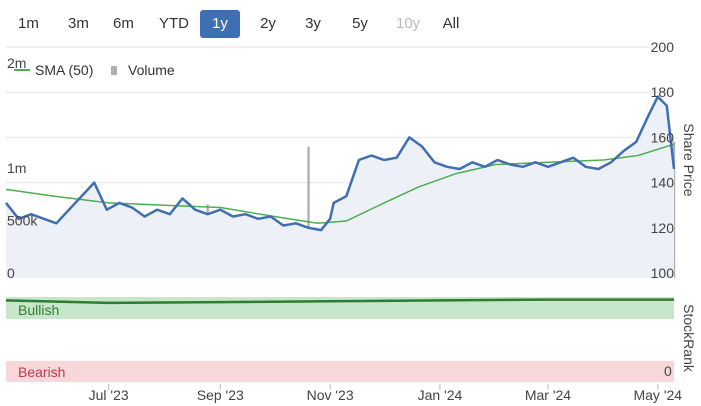  Describe the element at coordinates (11, 273) in the screenshot. I see `volume-tick-label: 0` at that location.